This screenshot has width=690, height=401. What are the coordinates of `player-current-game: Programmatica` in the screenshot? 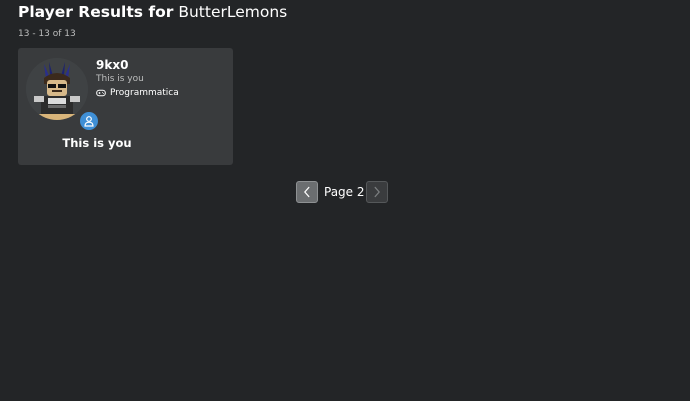 It's located at (137, 93).